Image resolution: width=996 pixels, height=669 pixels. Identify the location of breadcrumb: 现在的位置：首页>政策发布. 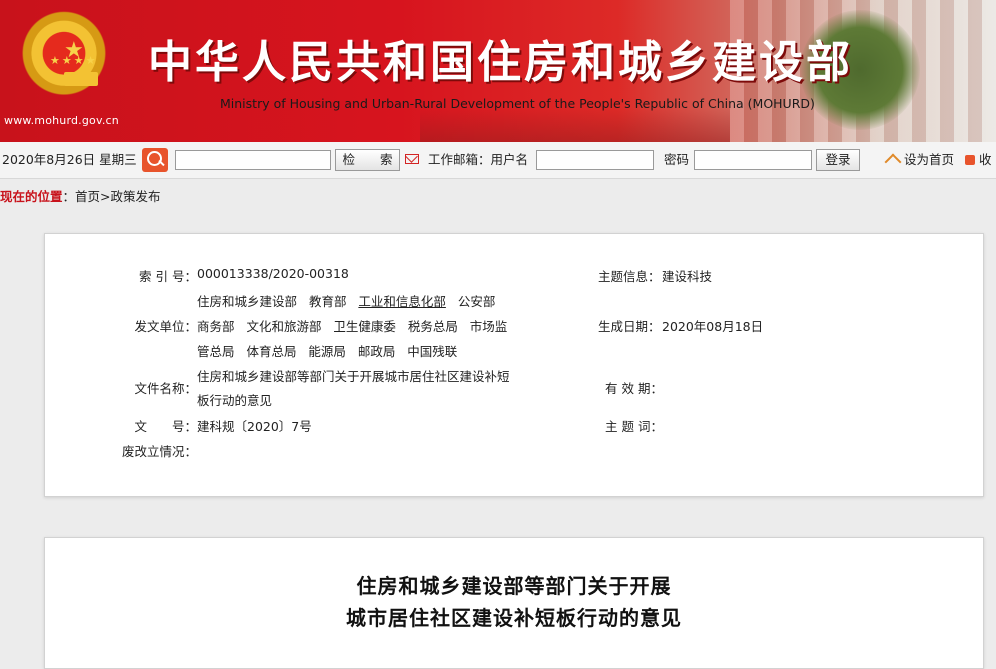
(80, 195).